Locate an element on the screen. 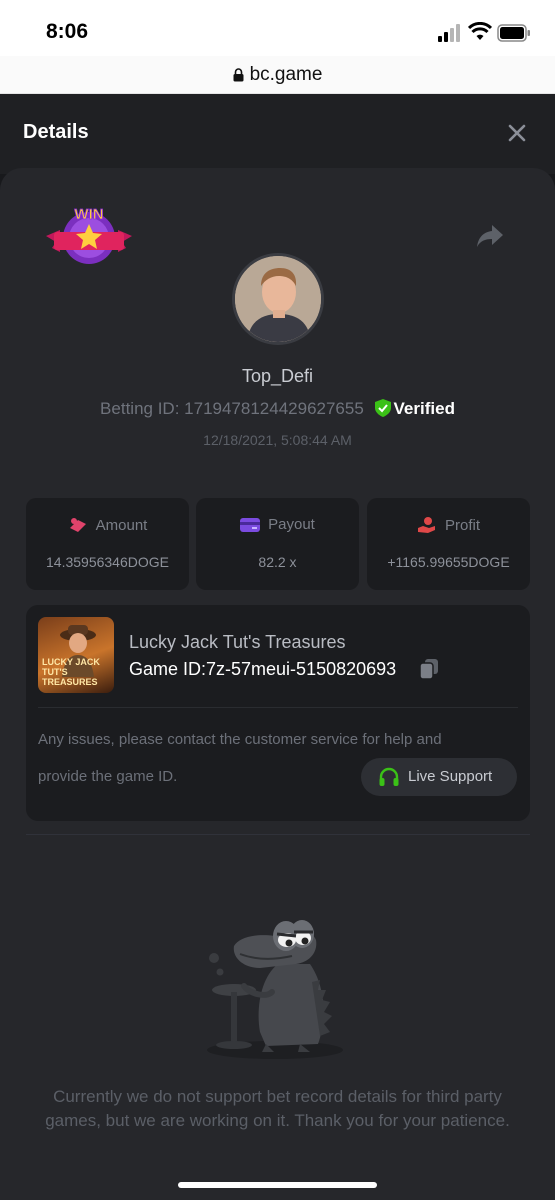 The image size is (555, 1200). status-bar: 8:06 is located at coordinates (277, 28).